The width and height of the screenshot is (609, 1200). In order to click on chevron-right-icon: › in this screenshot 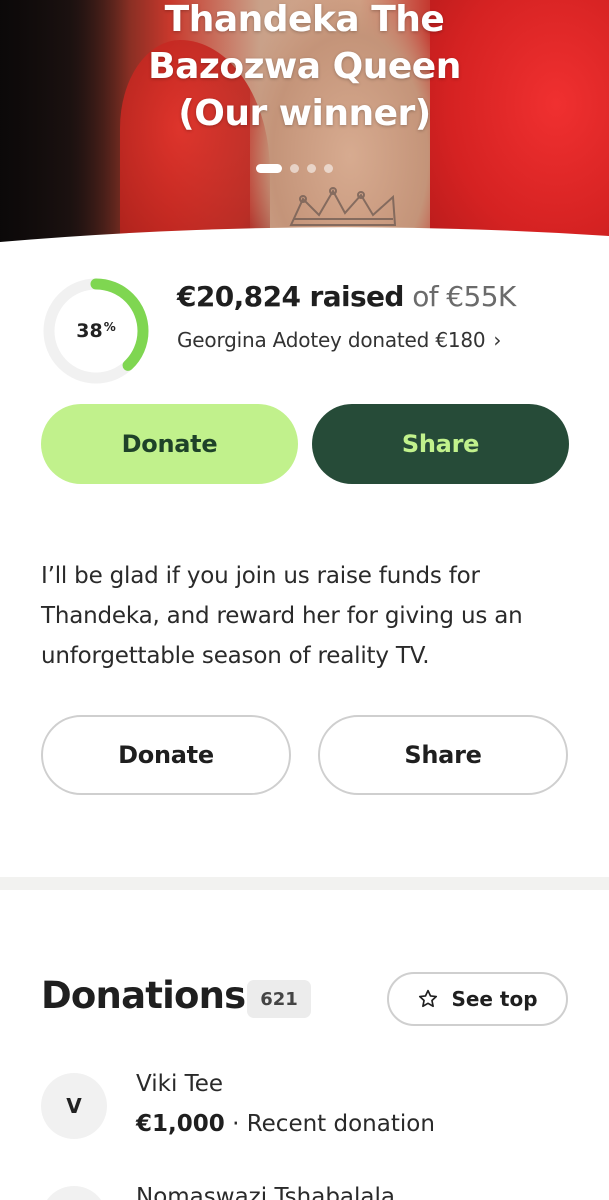, I will do `click(497, 340)`.